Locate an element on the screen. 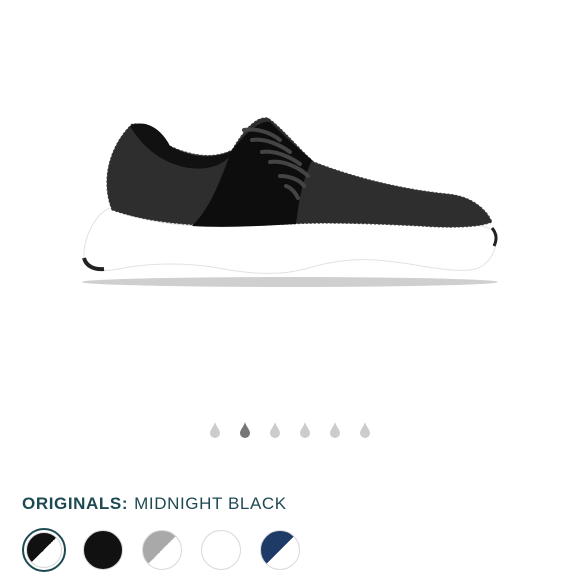 The width and height of the screenshot is (580, 580). swatch-white is located at coordinates (221, 550).